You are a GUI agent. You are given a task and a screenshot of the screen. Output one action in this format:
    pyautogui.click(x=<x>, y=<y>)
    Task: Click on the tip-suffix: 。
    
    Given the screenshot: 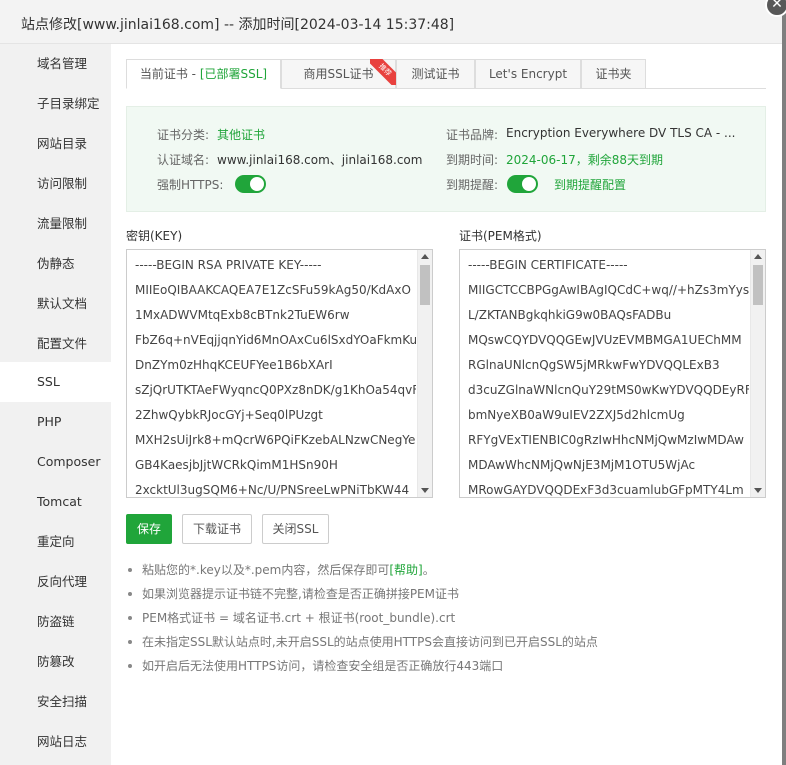 What is the action you would take?
    pyautogui.click(x=428, y=570)
    